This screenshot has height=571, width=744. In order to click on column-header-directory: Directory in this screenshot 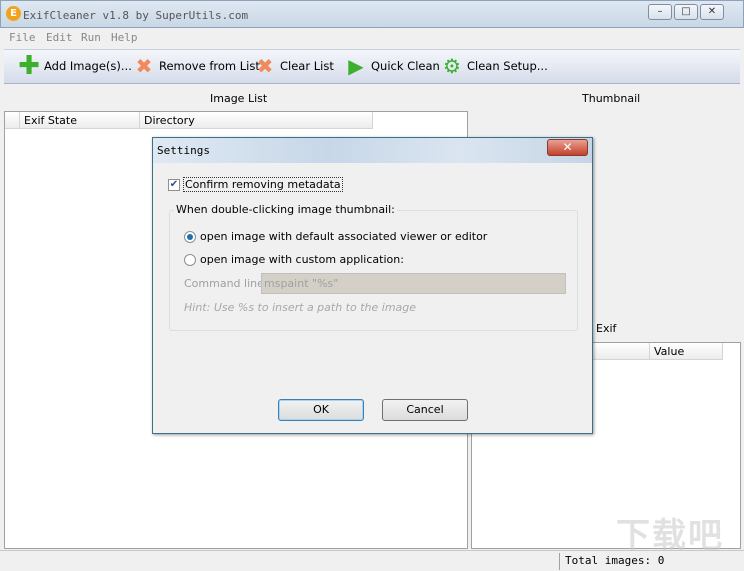, I will do `click(256, 120)`.